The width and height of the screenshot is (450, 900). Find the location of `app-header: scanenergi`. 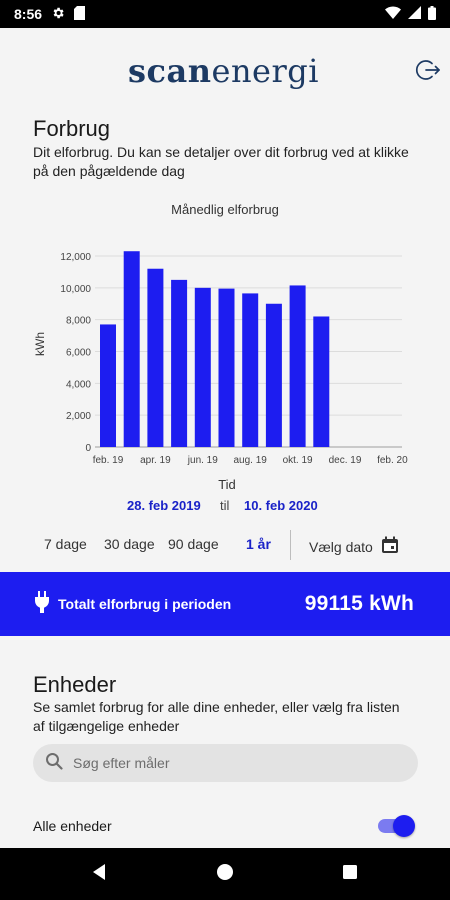

app-header: scanenergi is located at coordinates (225, 73).